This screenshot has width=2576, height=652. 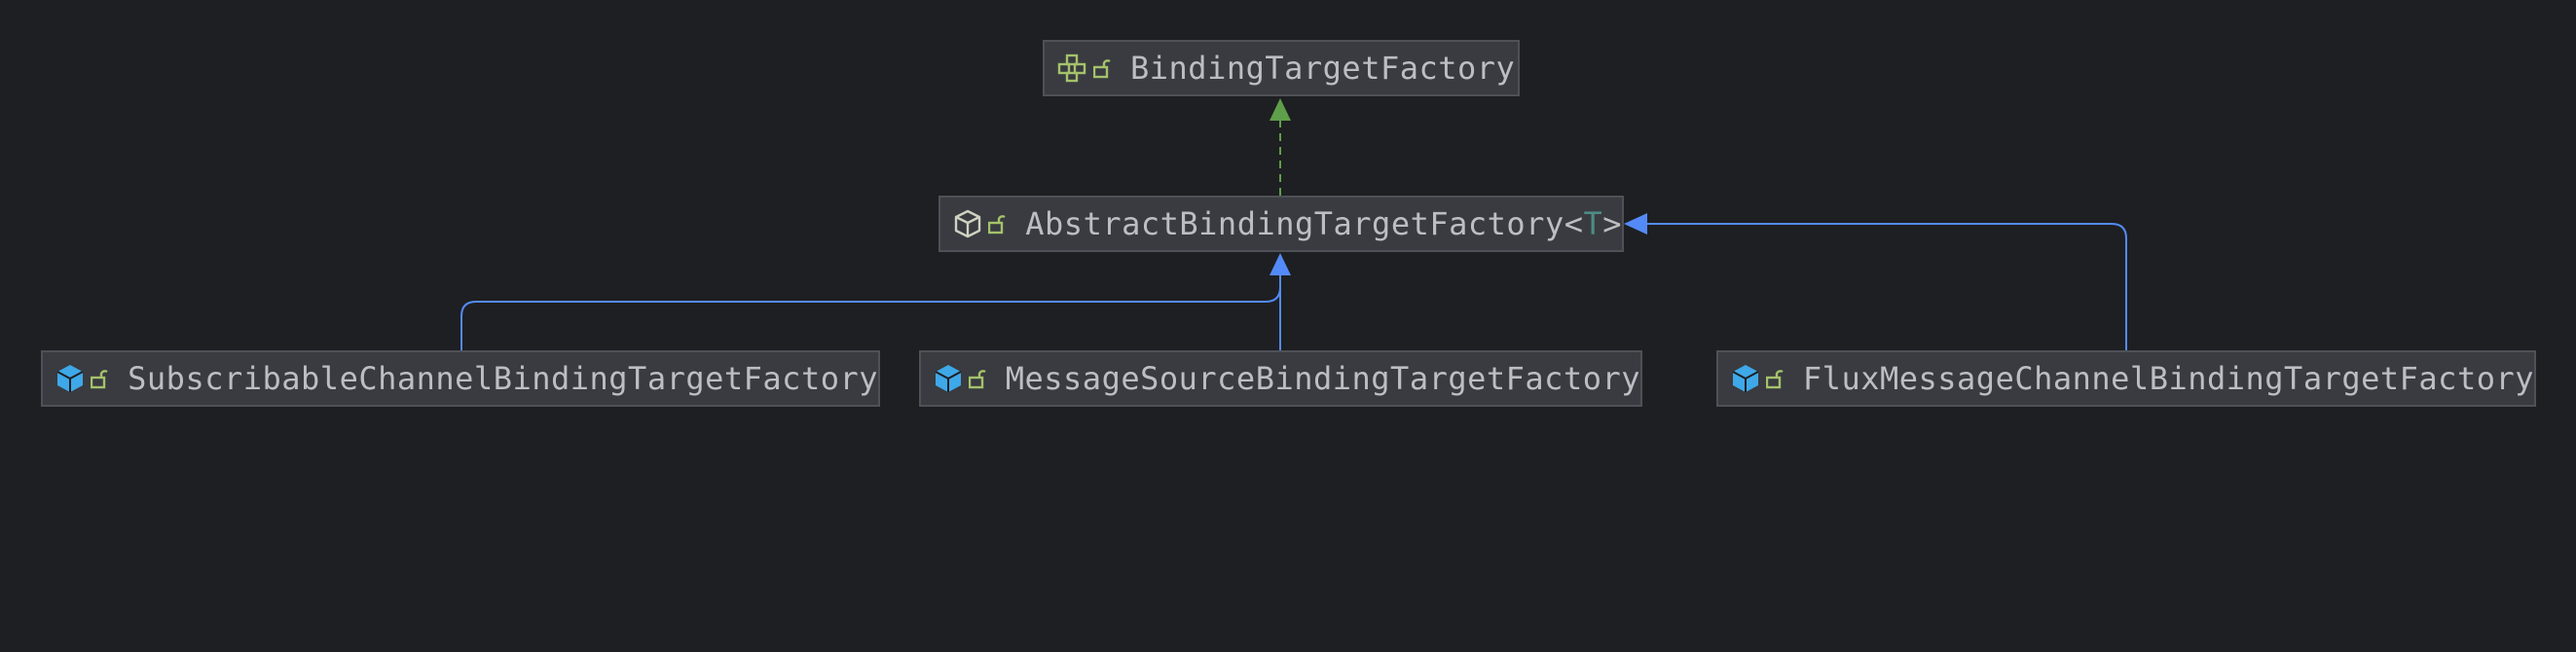 I want to click on class-name: FluxMessageChannelBindingTargetFactory, so click(x=2168, y=378).